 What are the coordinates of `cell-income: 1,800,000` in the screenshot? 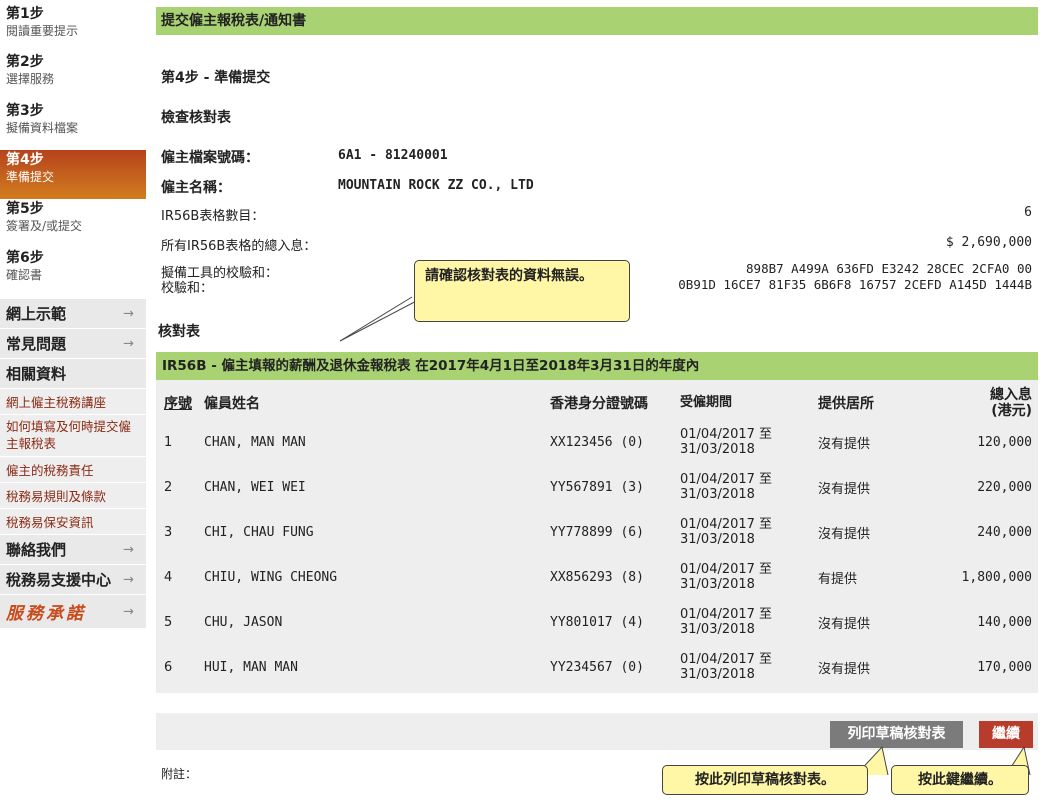 It's located at (996, 577).